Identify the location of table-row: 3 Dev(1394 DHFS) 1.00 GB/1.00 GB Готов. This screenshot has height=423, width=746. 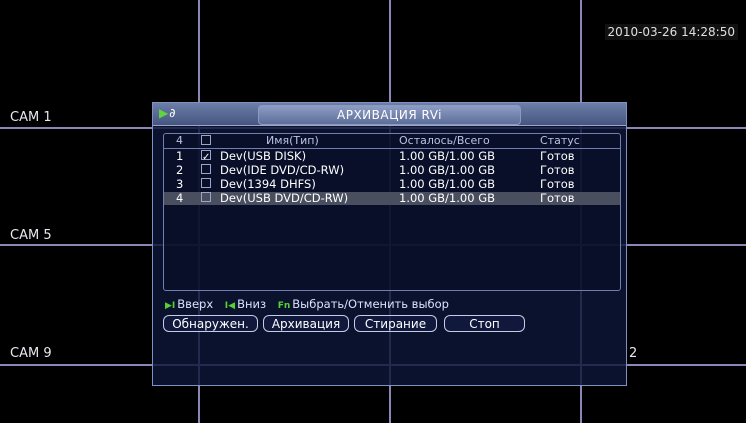
(392, 184).